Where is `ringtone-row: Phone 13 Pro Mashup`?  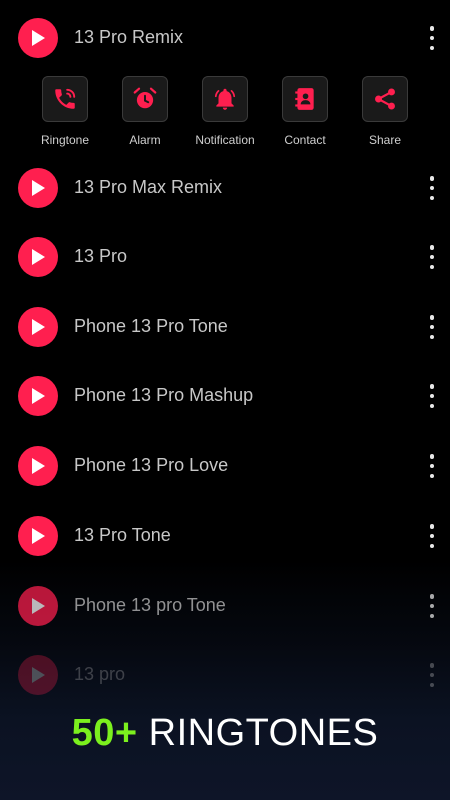
ringtone-row: Phone 13 Pro Mashup is located at coordinates (225, 396).